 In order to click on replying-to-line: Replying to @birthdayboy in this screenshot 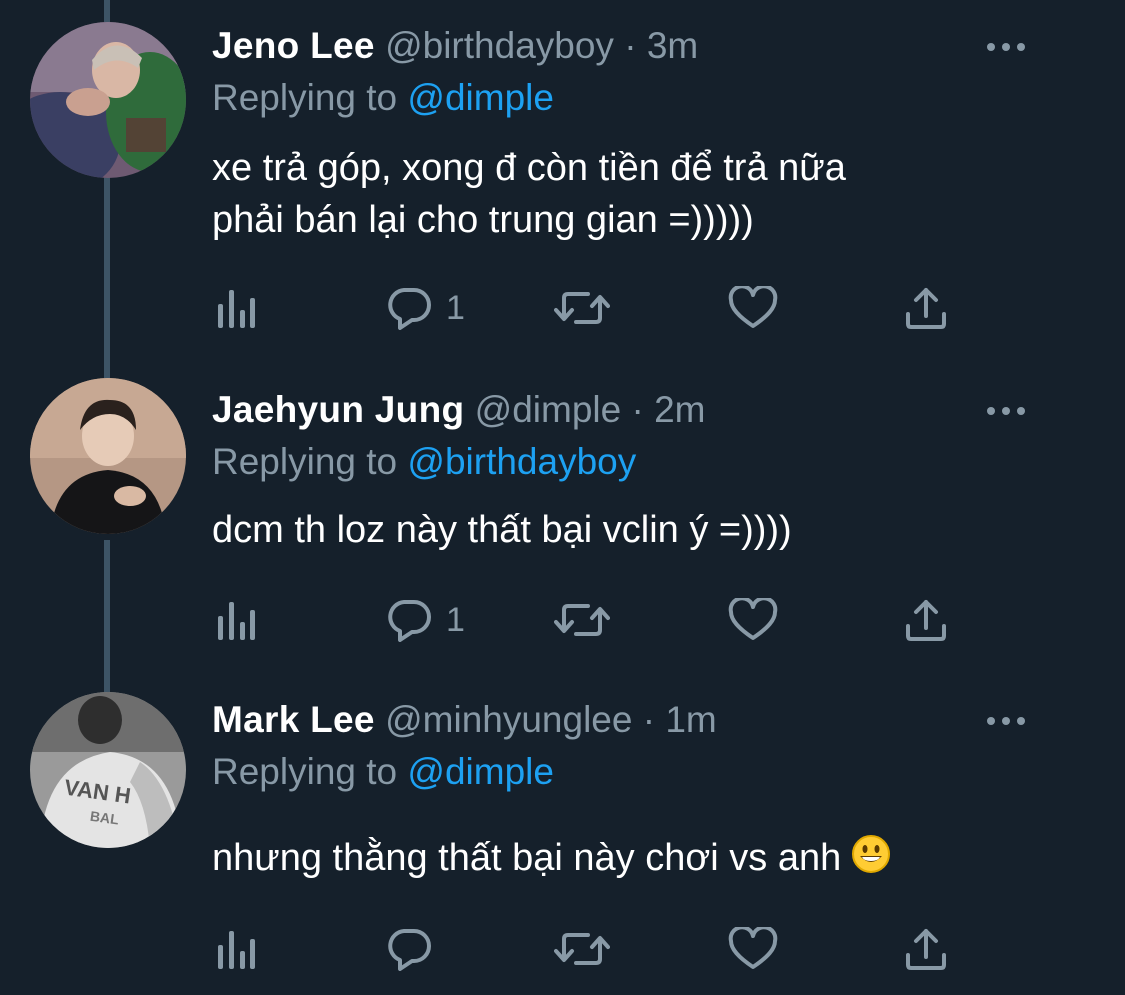, I will do `click(424, 462)`.